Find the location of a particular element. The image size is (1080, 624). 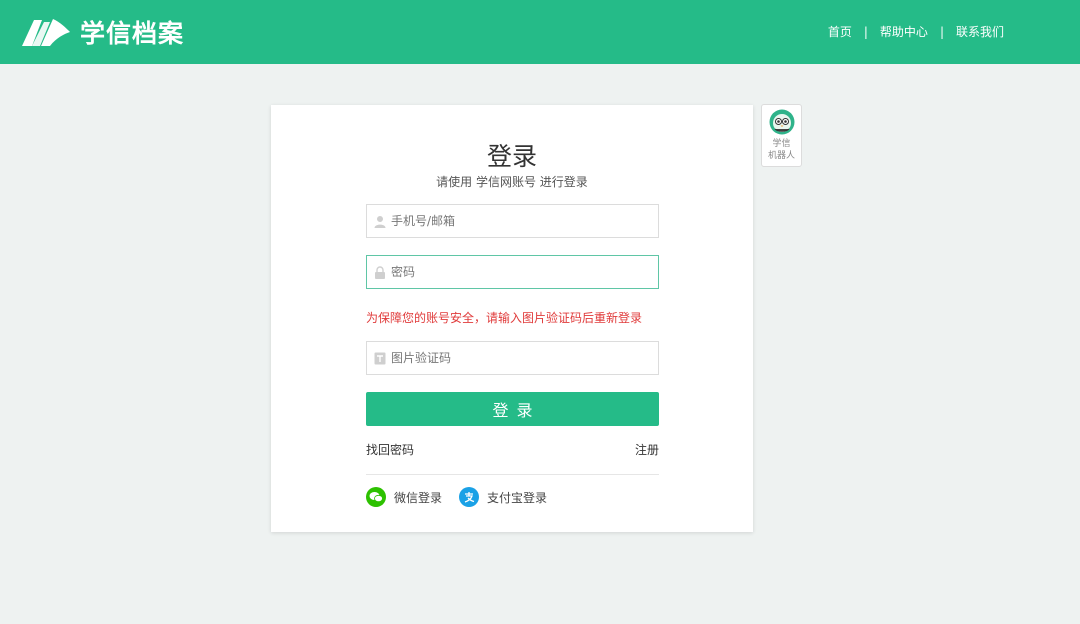

top-nav: 首页 | 帮助中心 | 联系我们 is located at coordinates (916, 31).